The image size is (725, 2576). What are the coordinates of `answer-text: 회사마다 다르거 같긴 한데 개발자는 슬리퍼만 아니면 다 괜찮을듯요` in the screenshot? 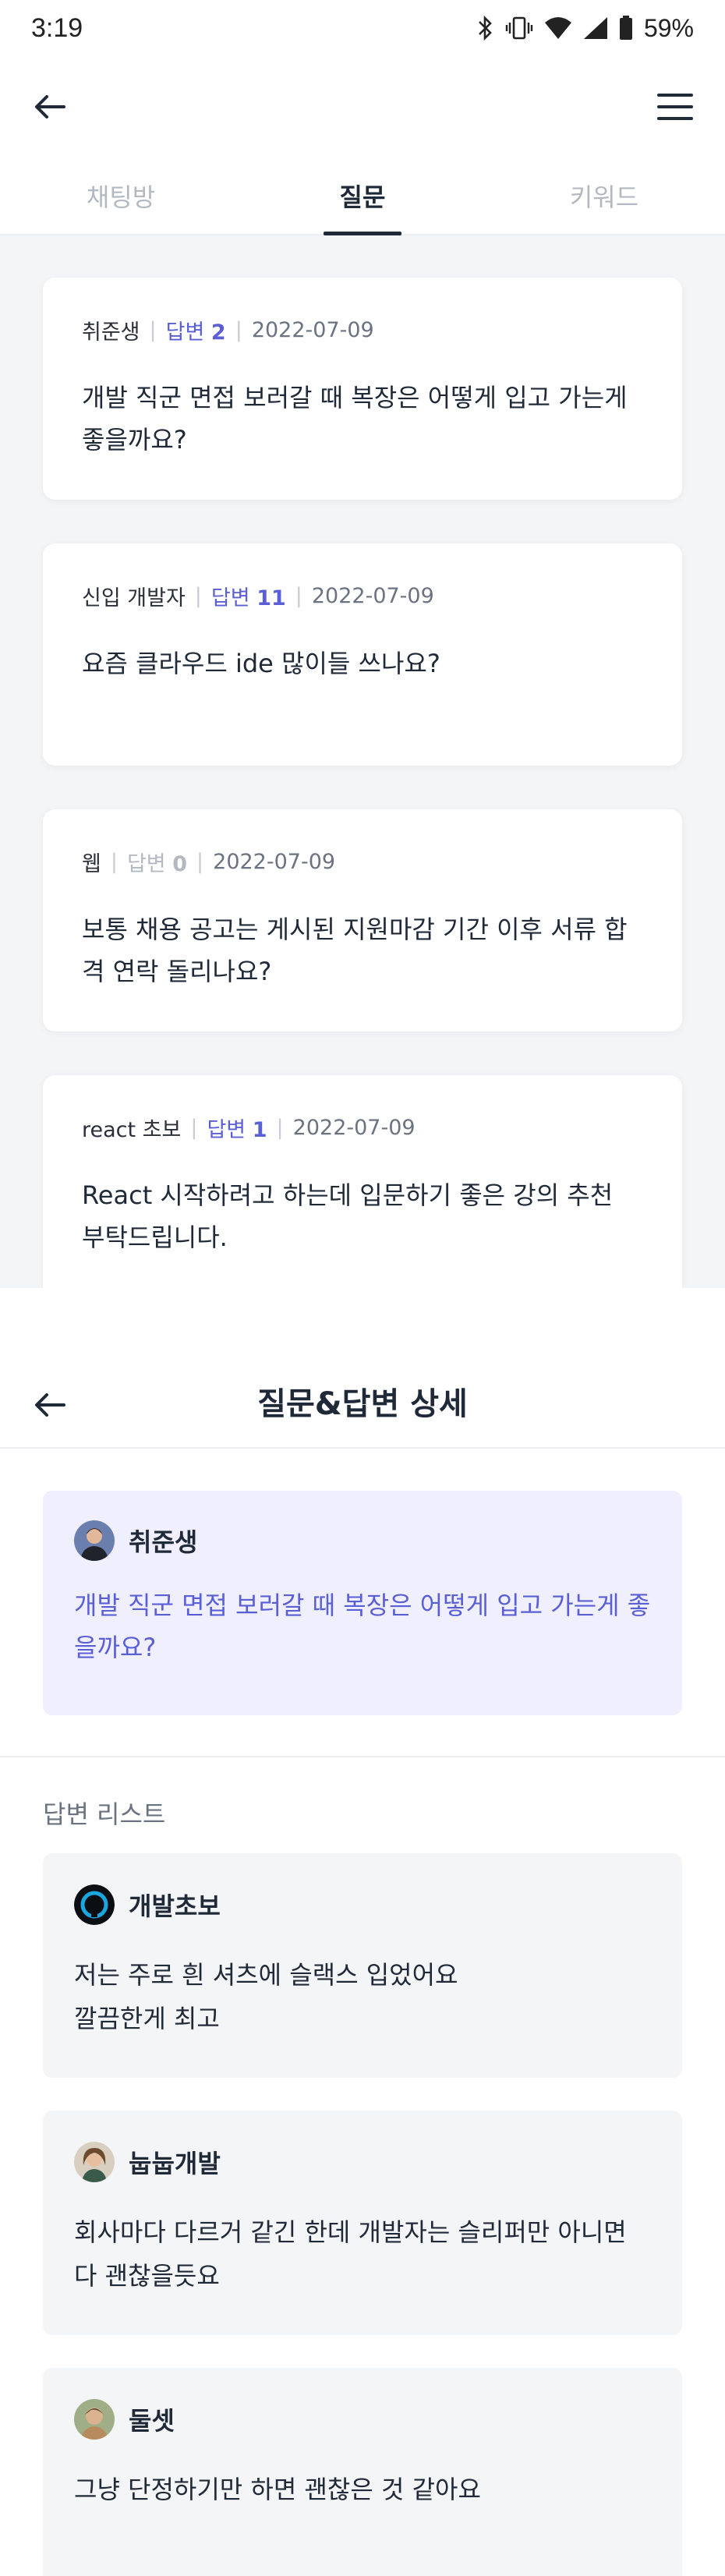 It's located at (350, 2254).